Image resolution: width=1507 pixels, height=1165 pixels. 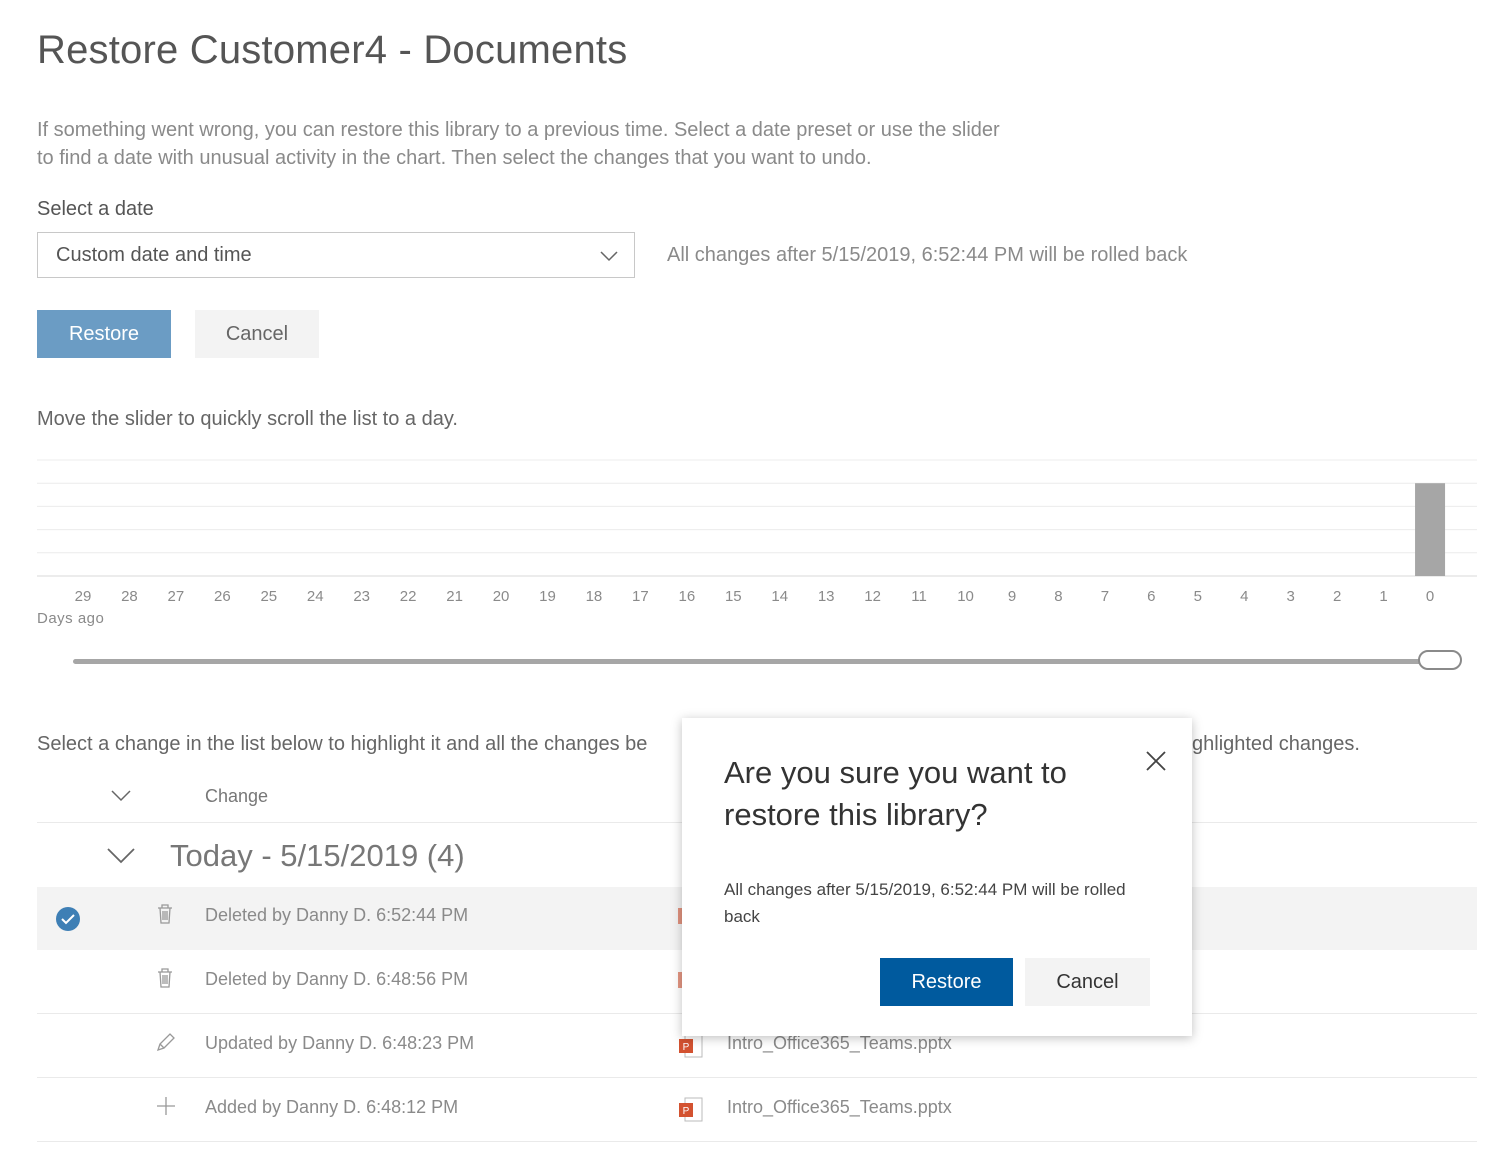 I want to click on group-title: Today - 5/15/2019 (4), so click(x=317, y=855).